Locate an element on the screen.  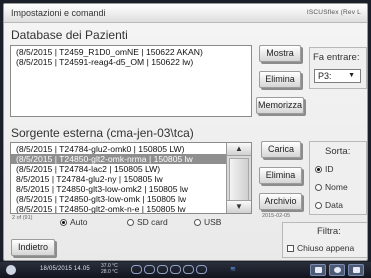
checkbox-icon is located at coordinates (290, 248).